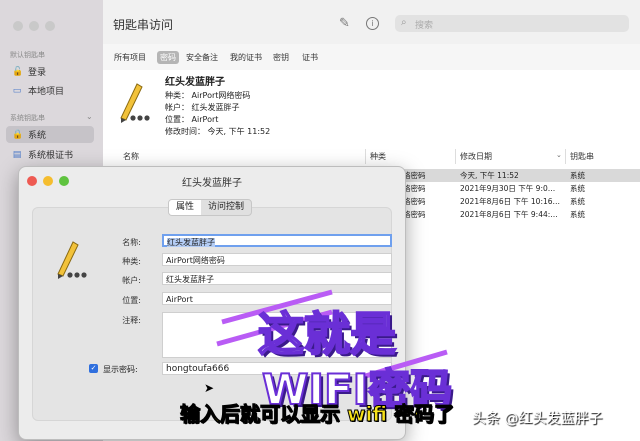 The image size is (640, 441). What do you see at coordinates (202, 57) in the screenshot?
I see `tab-secure-notes: 安全备注` at bounding box center [202, 57].